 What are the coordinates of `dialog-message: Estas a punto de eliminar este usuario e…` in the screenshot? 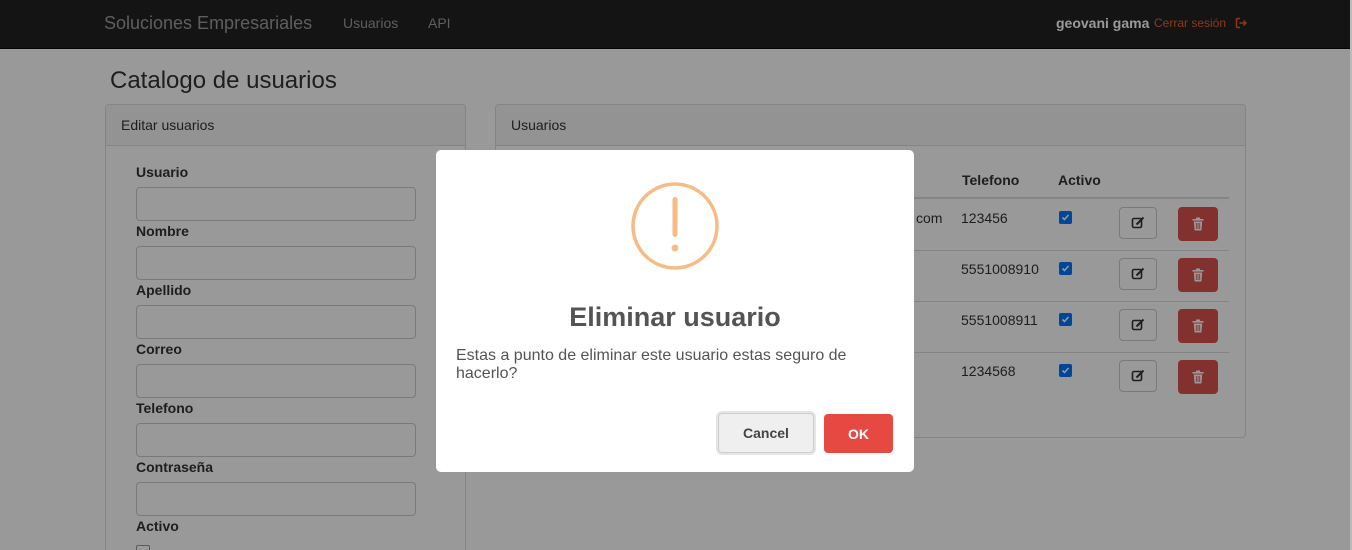 It's located at (651, 364).